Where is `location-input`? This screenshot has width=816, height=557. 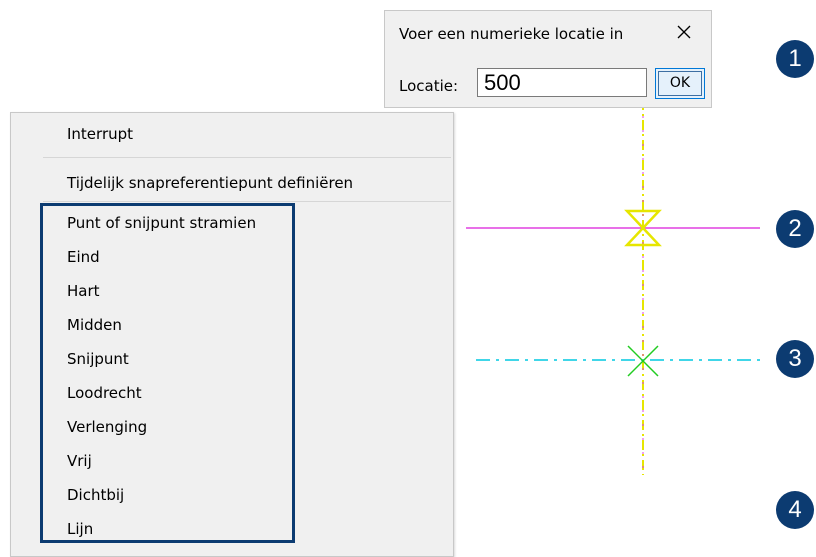 location-input is located at coordinates (562, 82).